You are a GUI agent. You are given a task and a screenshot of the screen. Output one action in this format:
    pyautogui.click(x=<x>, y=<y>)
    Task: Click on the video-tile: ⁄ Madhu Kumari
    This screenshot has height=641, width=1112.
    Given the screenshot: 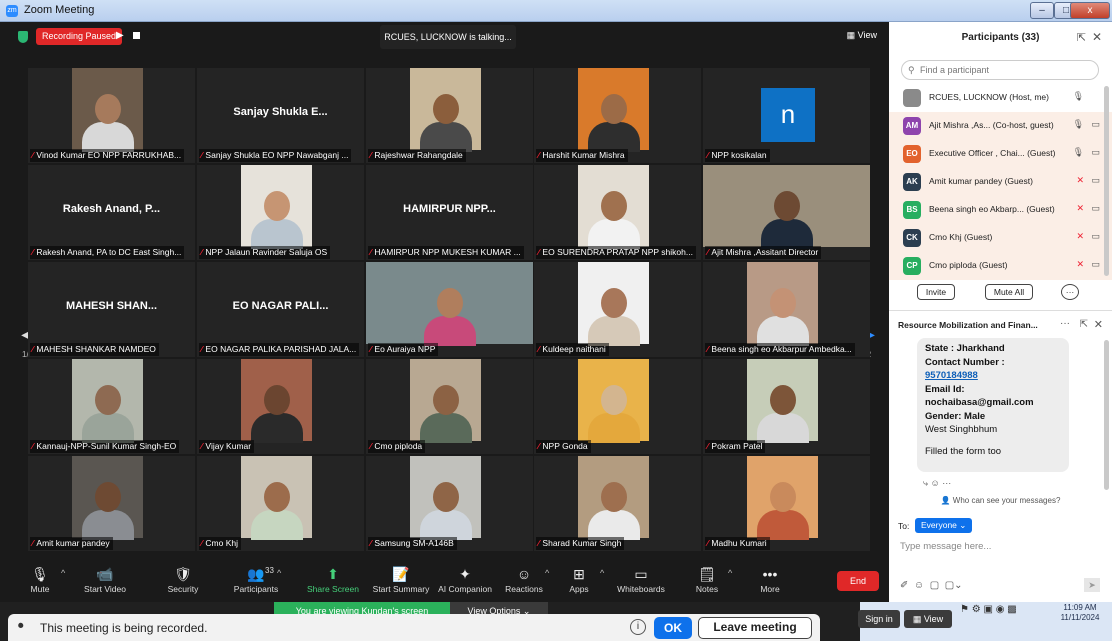 What is the action you would take?
    pyautogui.click(x=786, y=503)
    